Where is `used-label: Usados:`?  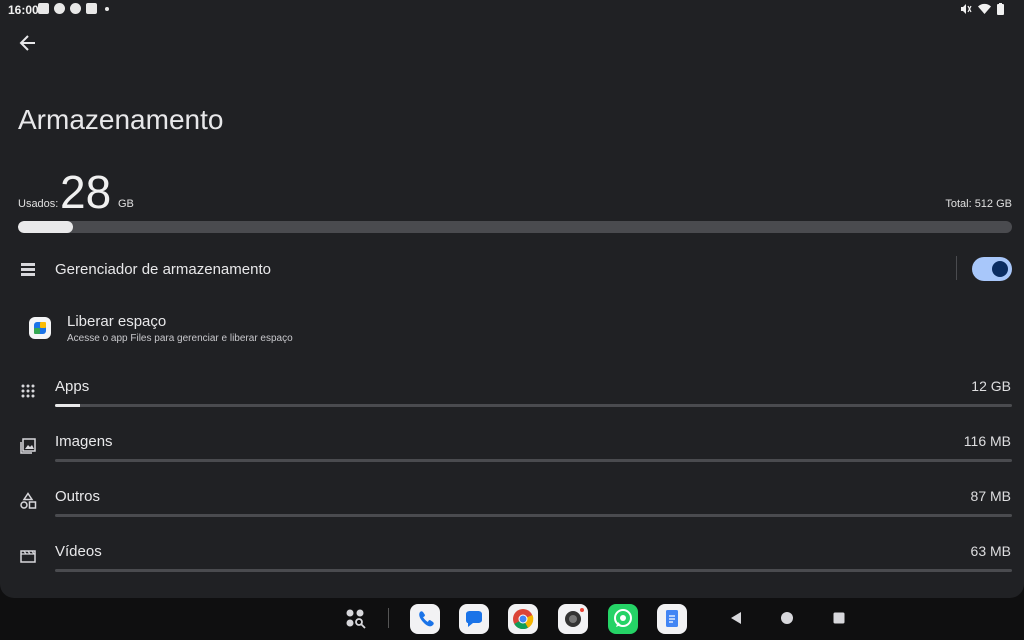
used-label: Usados: is located at coordinates (38, 204).